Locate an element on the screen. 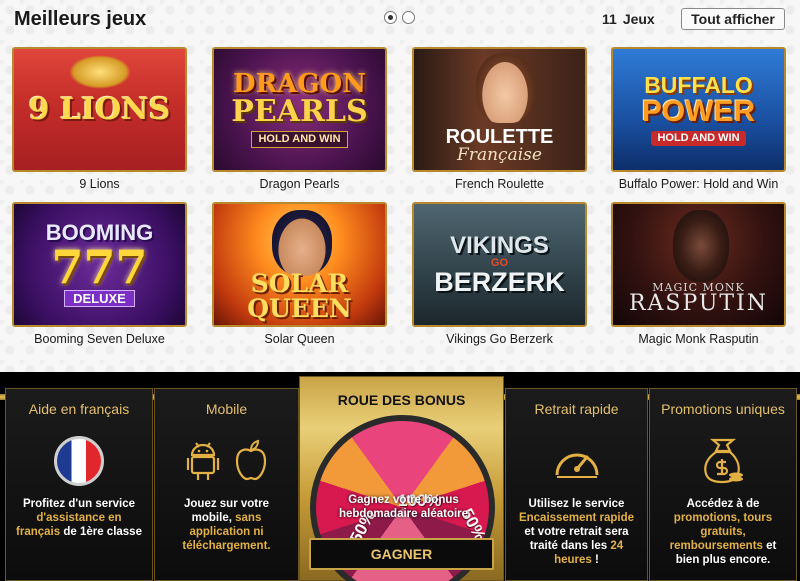 This screenshot has width=800, height=581. game-card-magic-monk-rasputin: MAGIC MONK RASPUTIN Magic Monk Rasputin is located at coordinates (698, 277).